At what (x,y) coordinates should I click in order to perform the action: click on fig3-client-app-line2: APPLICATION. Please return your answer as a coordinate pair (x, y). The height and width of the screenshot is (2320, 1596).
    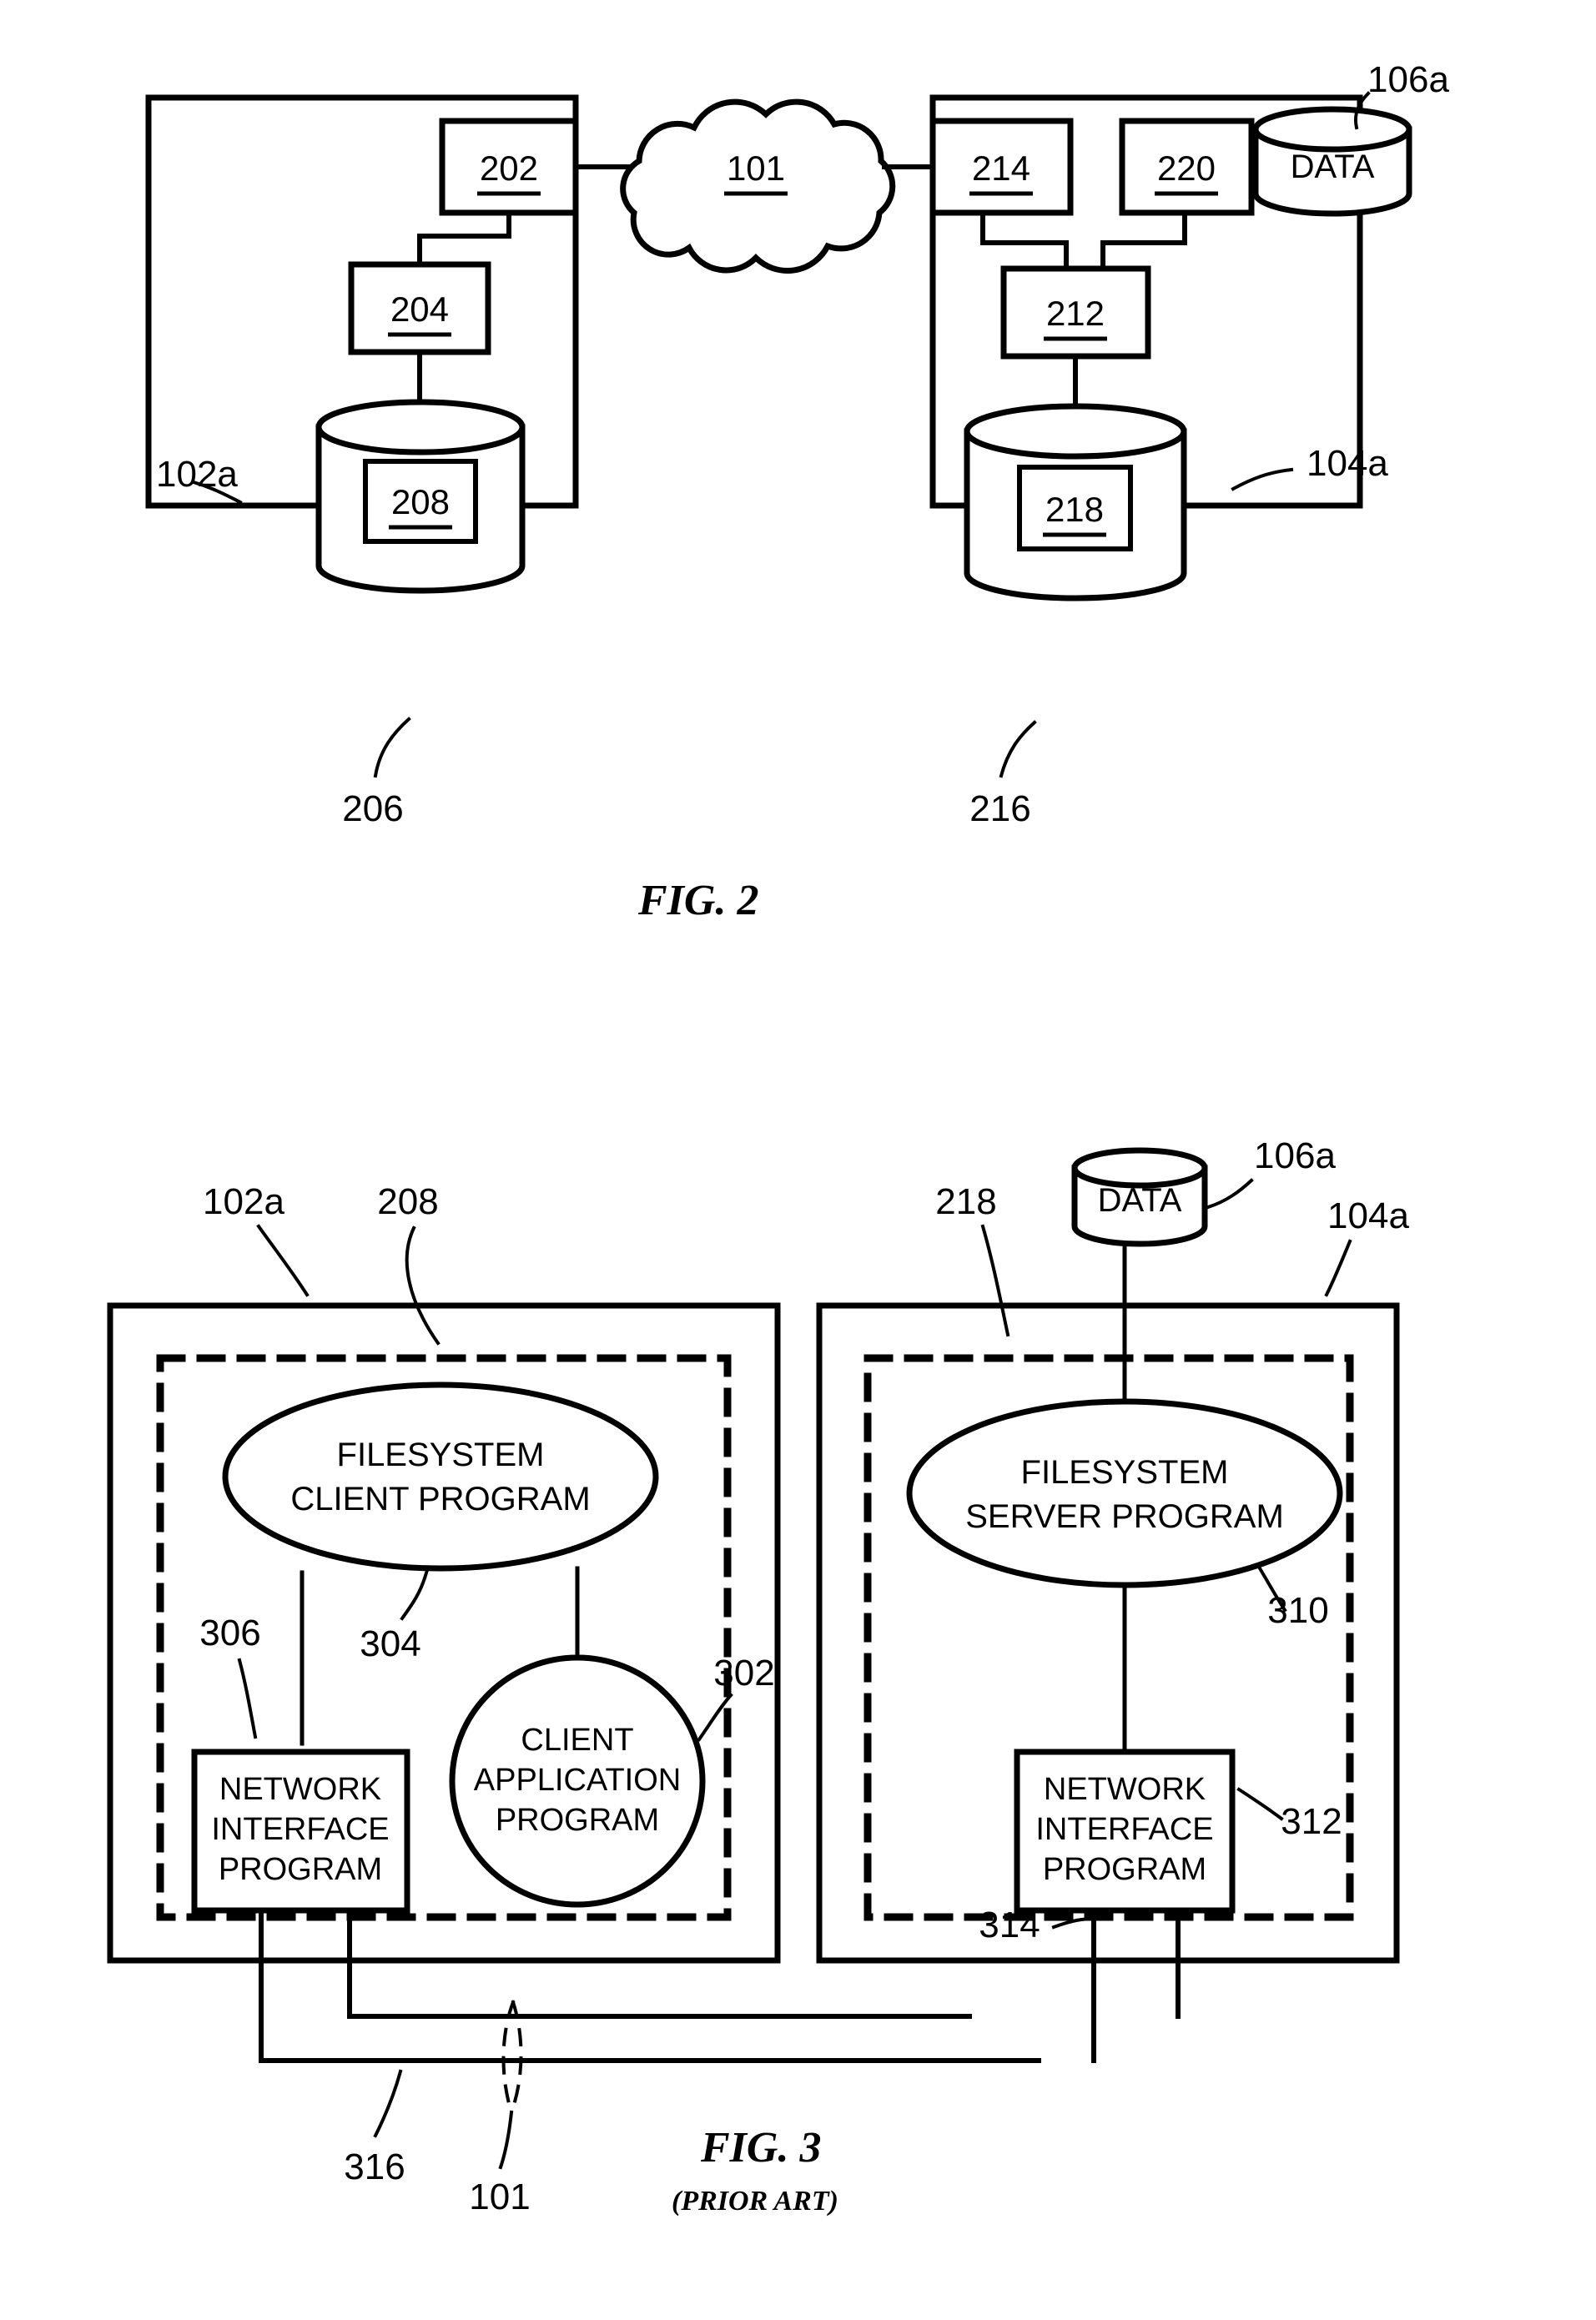
    Looking at the image, I should click on (577, 1781).